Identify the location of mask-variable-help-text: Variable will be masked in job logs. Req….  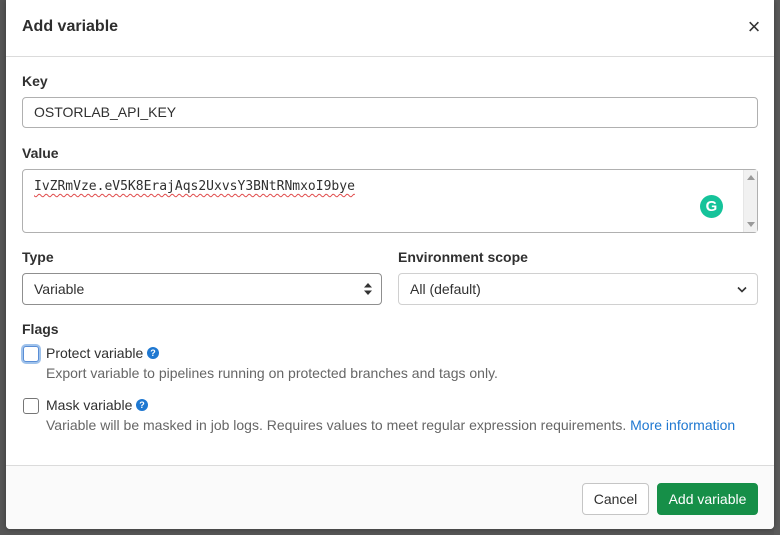
(338, 425).